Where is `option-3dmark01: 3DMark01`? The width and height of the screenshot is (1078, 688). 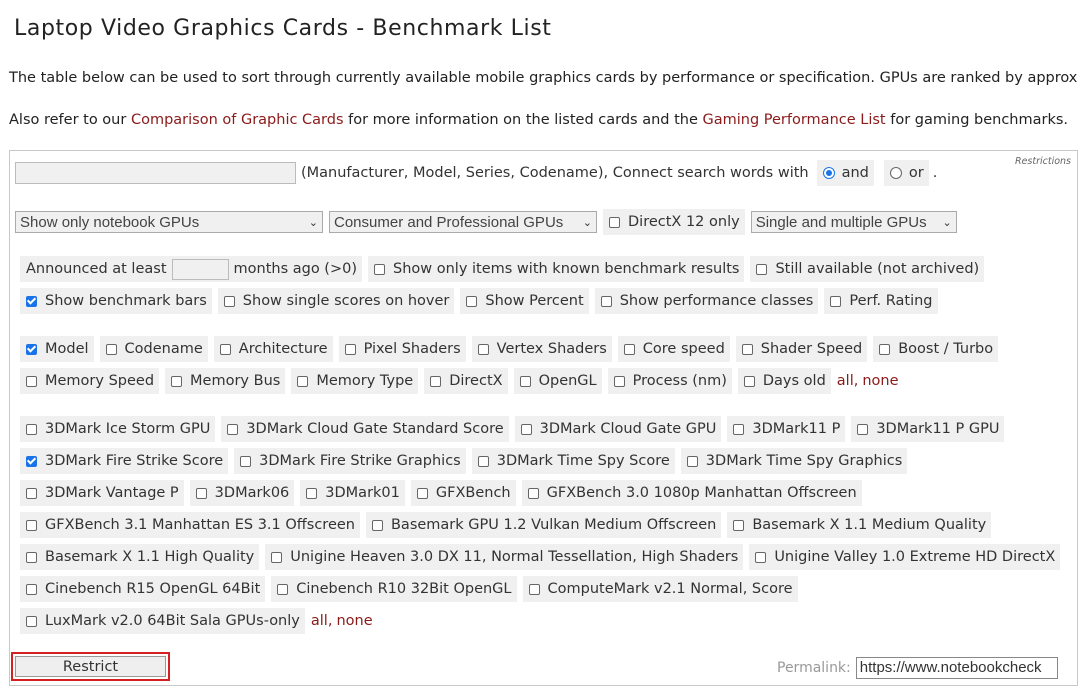 option-3dmark01: 3DMark01 is located at coordinates (352, 493).